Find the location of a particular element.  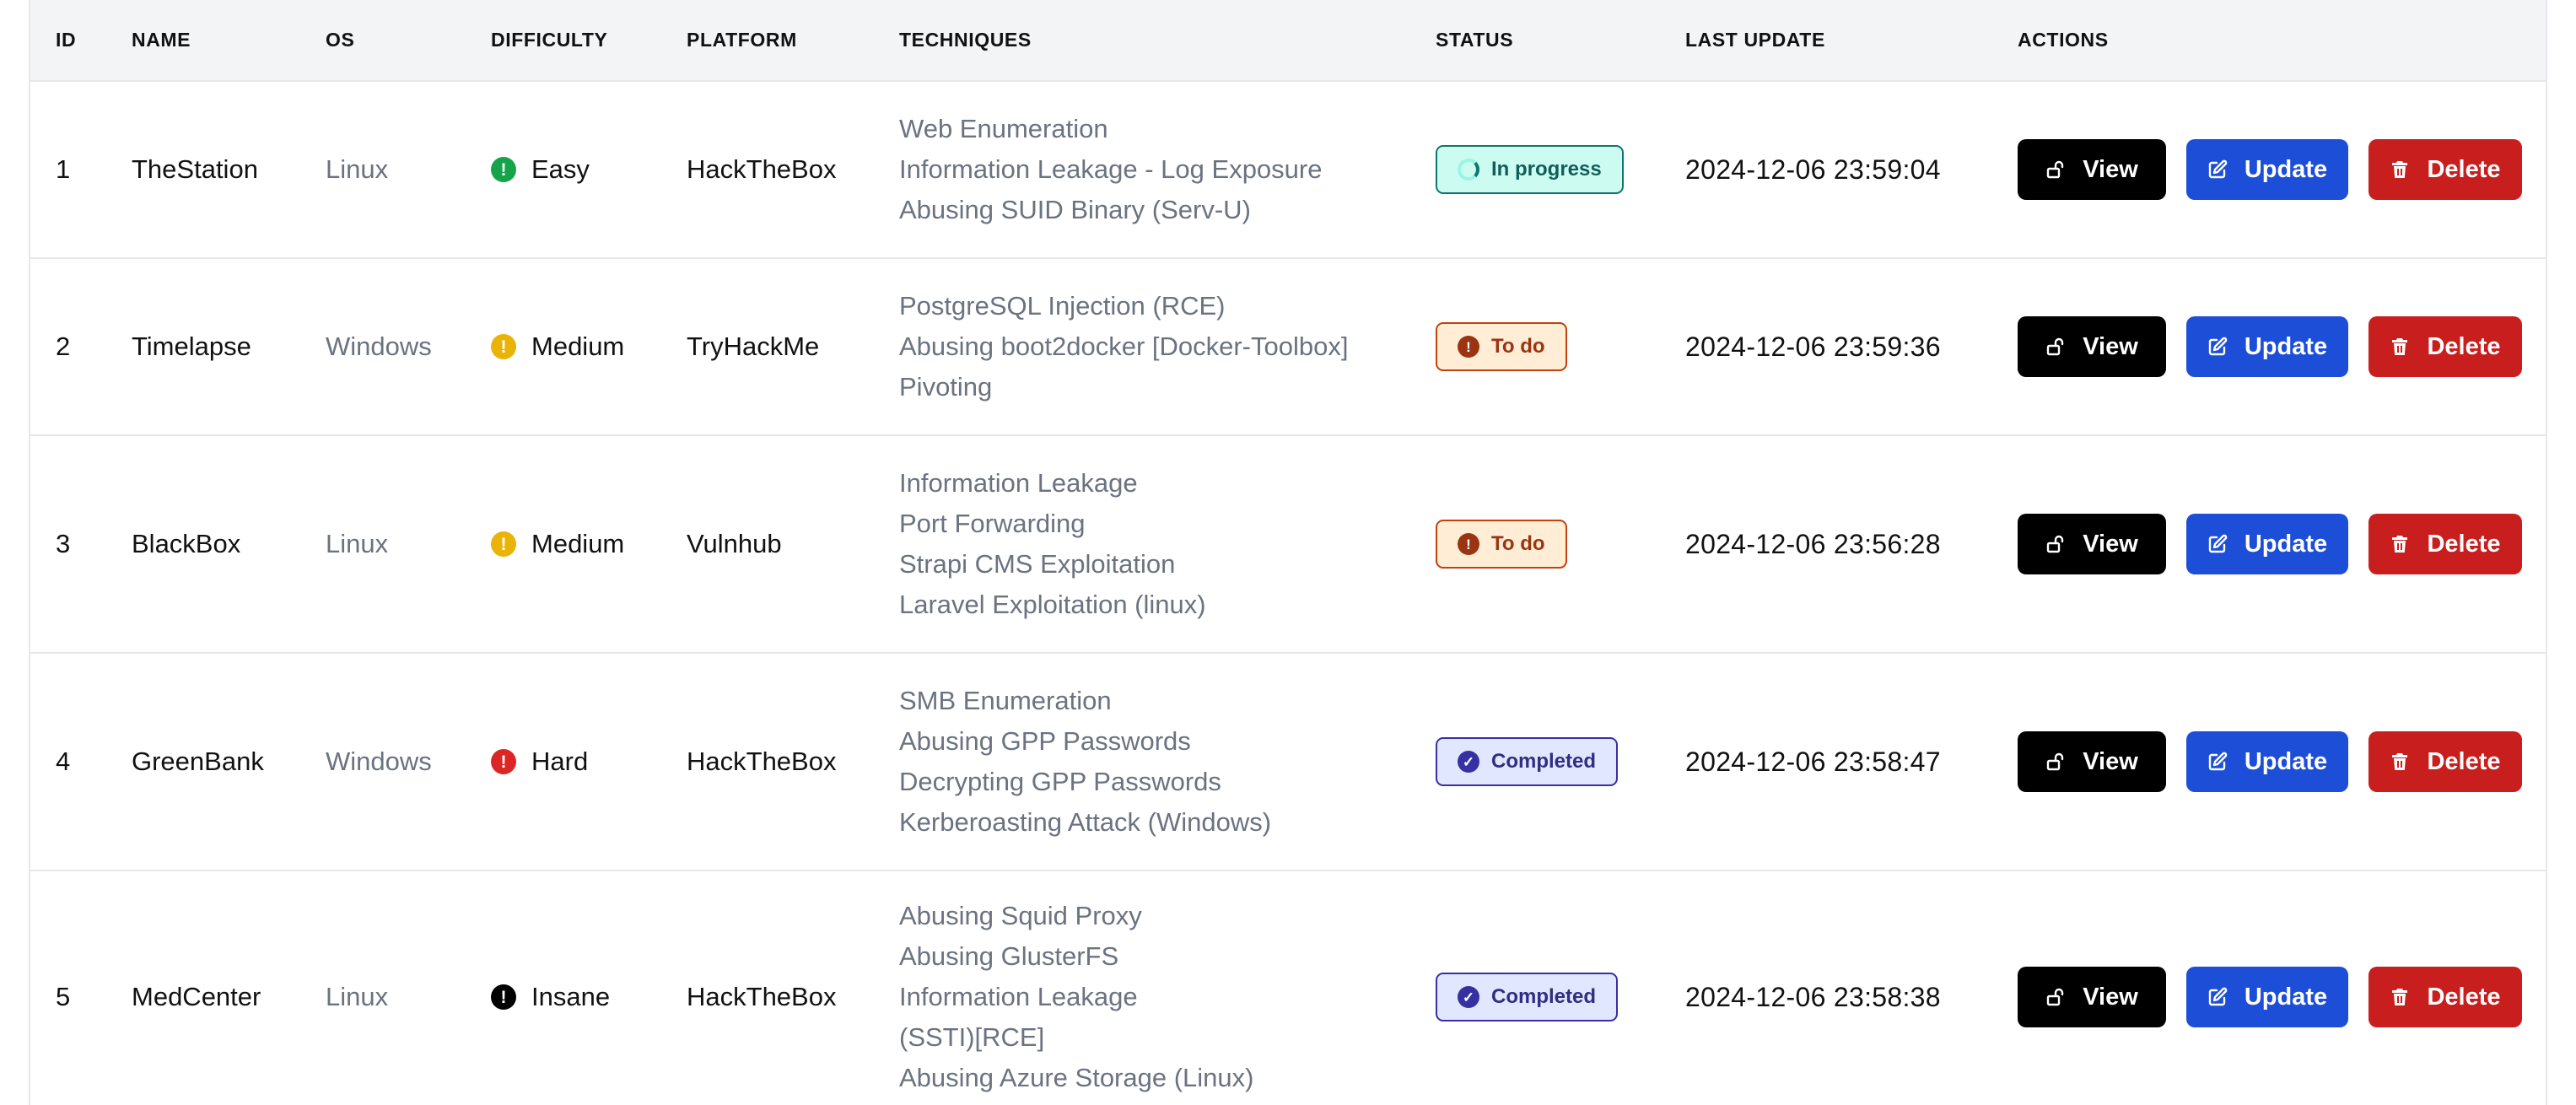

technique-item: (SSTI)[RCE] is located at coordinates (972, 1037).